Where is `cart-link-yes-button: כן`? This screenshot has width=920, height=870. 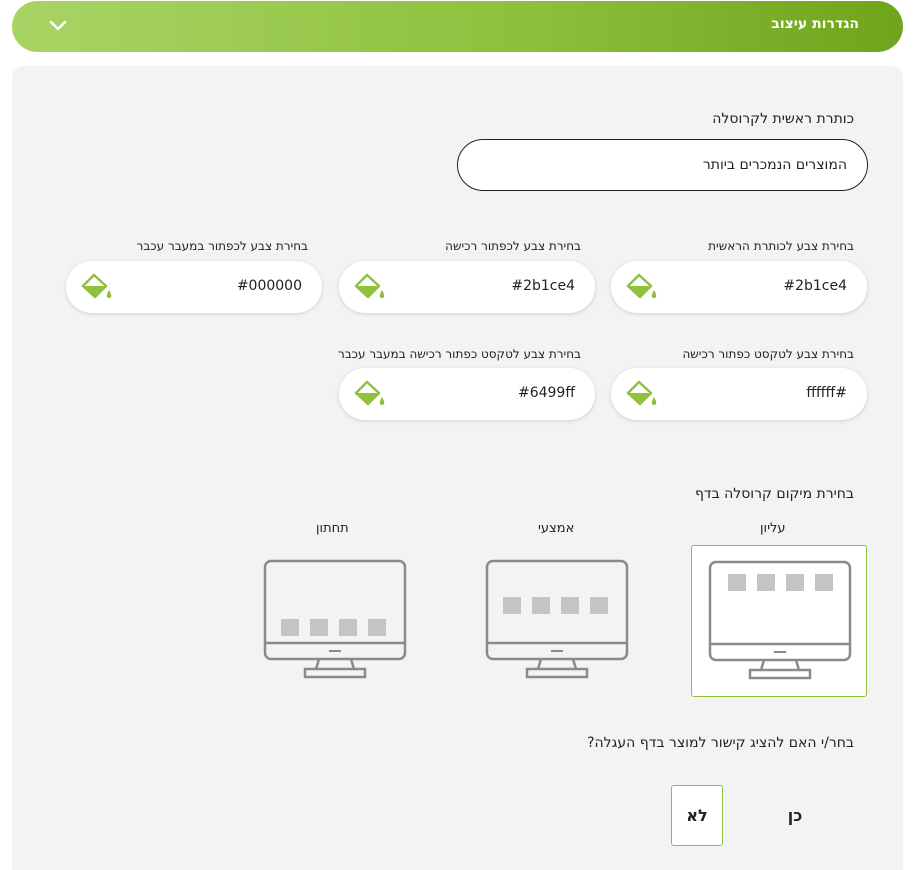
cart-link-yes-button: כן is located at coordinates (795, 815).